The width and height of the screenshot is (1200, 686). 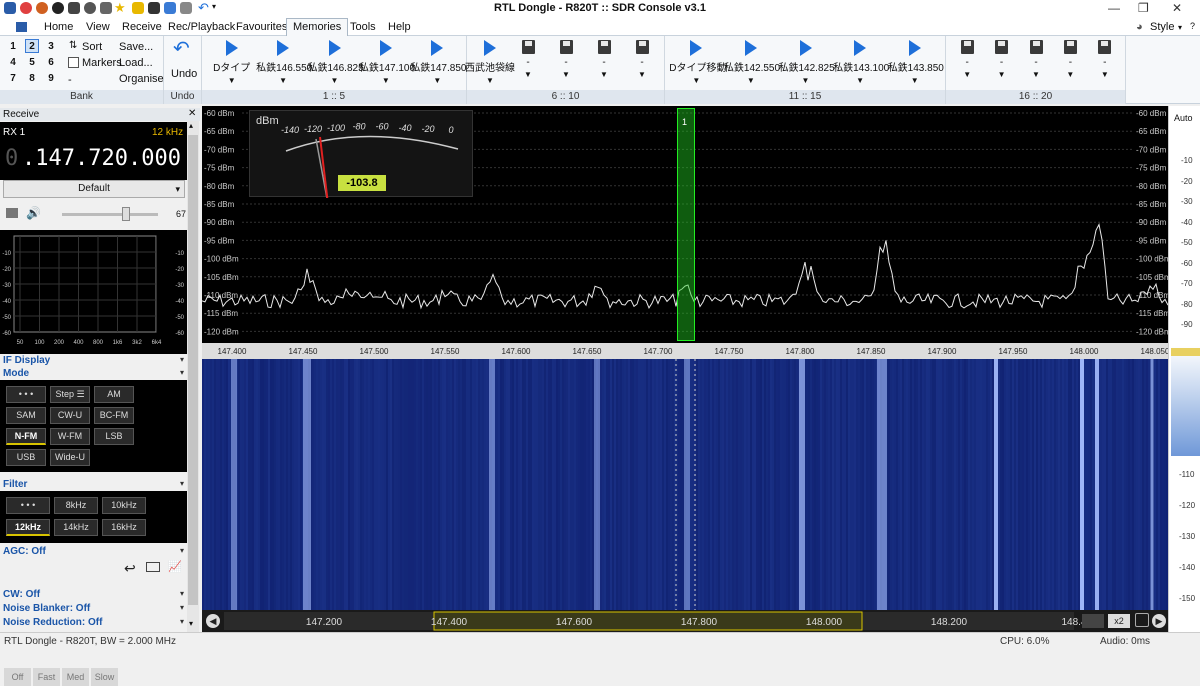 What do you see at coordinates (201, 27) in the screenshot?
I see `menu-rec-playback: Rec/Playback` at bounding box center [201, 27].